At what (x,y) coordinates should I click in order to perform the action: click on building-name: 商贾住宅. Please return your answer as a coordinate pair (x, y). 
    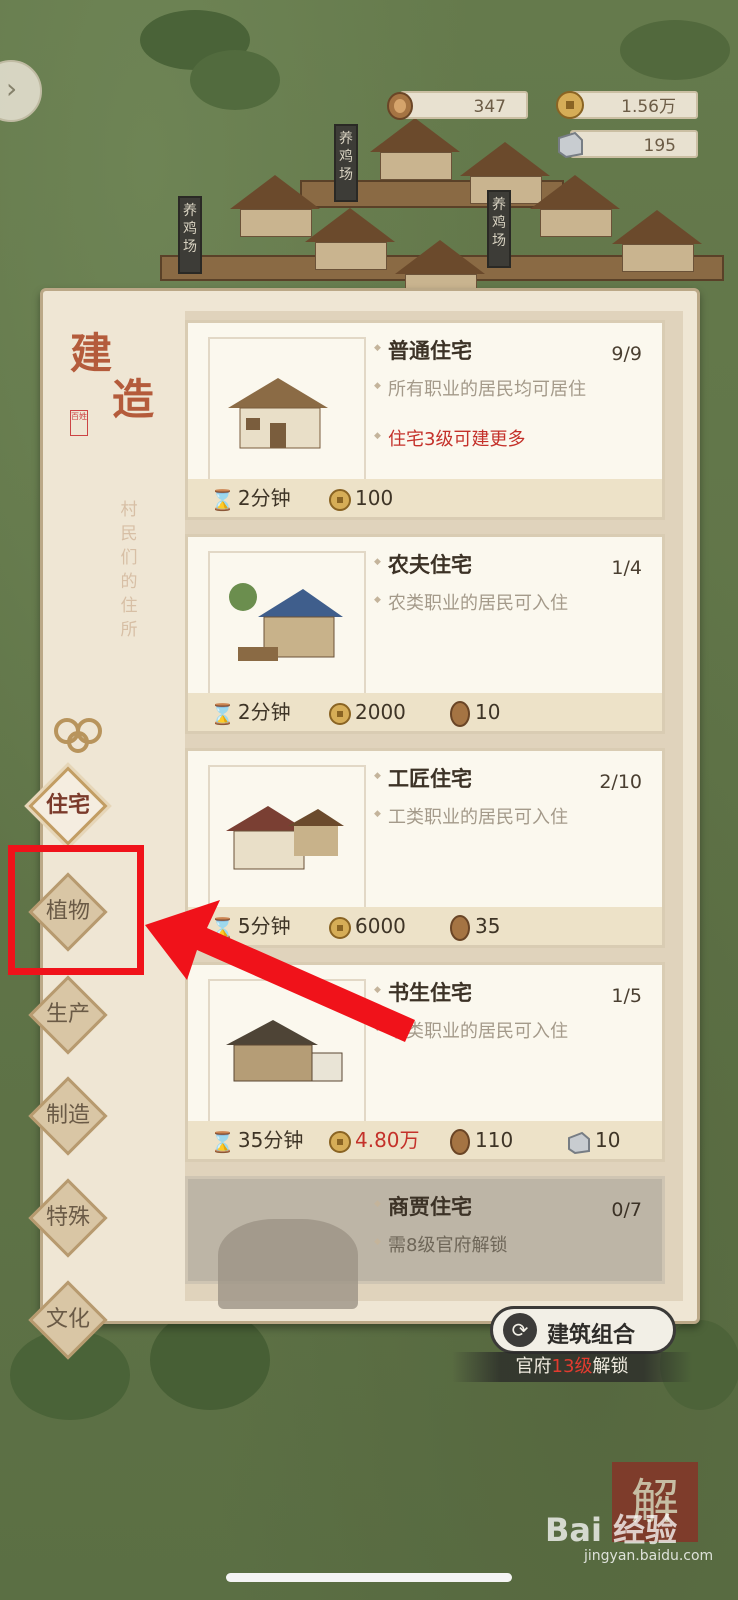
    Looking at the image, I should click on (423, 1206).